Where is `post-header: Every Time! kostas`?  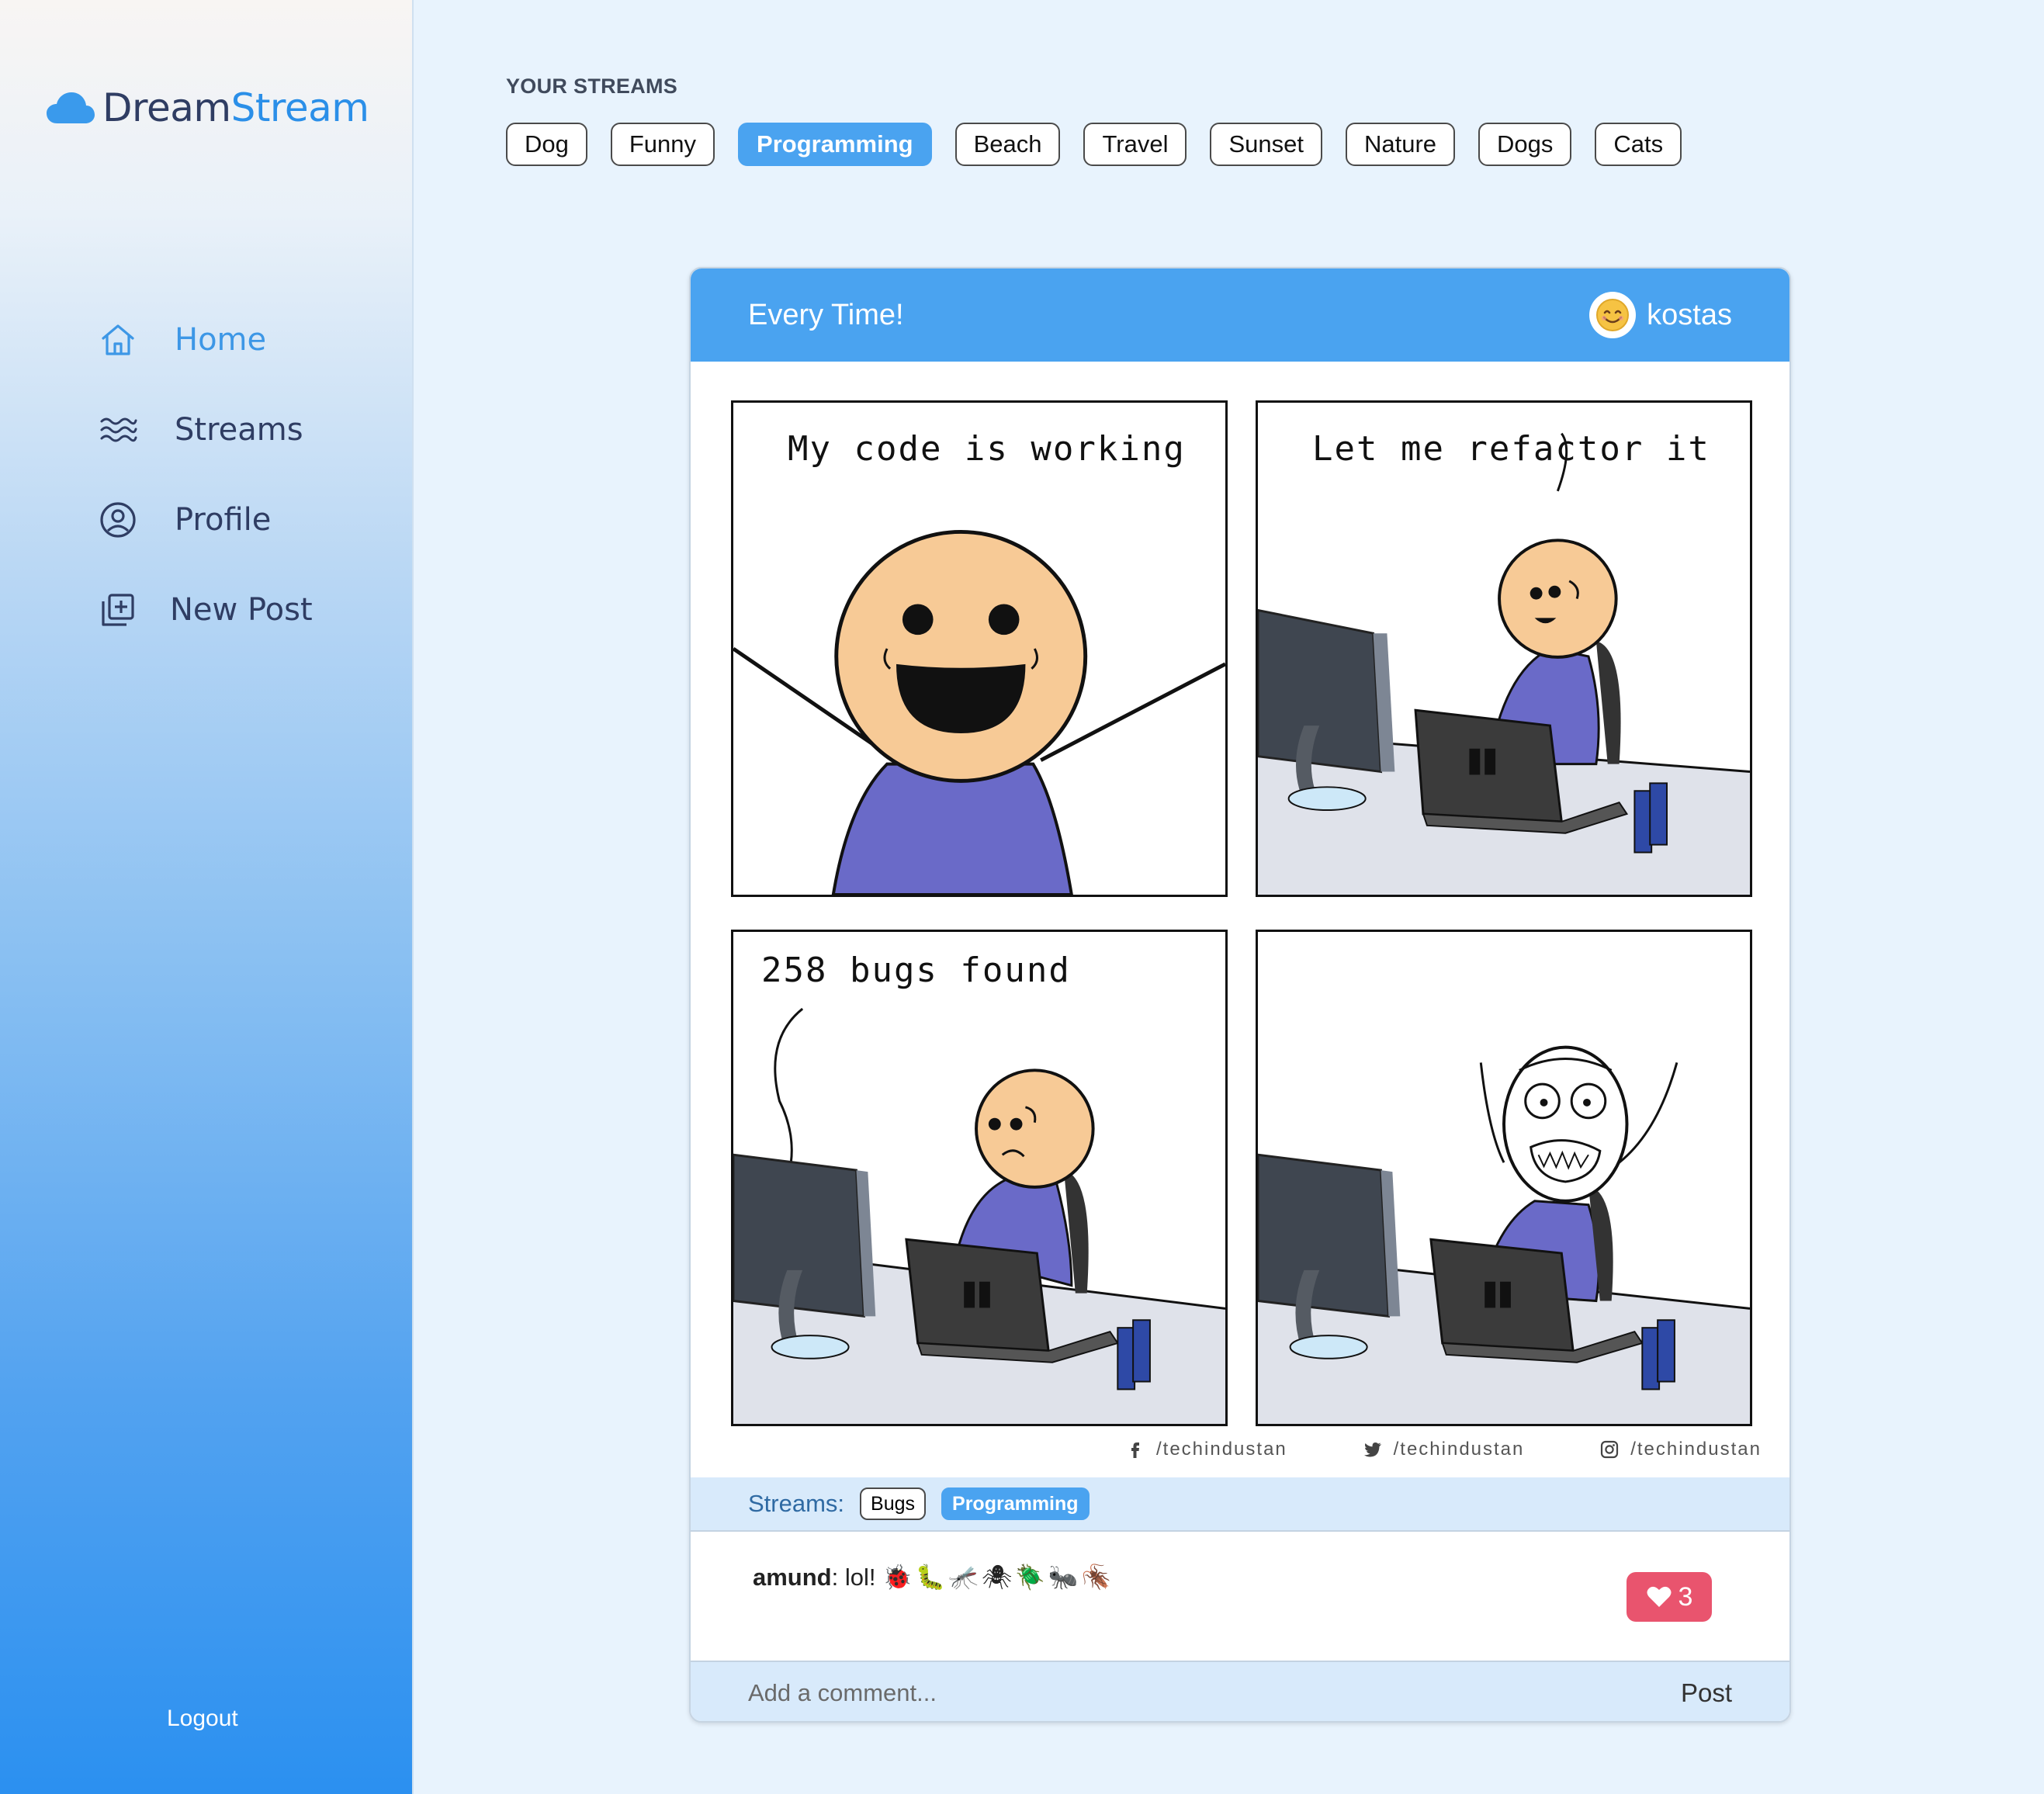
post-header: Every Time! kostas is located at coordinates (1240, 315).